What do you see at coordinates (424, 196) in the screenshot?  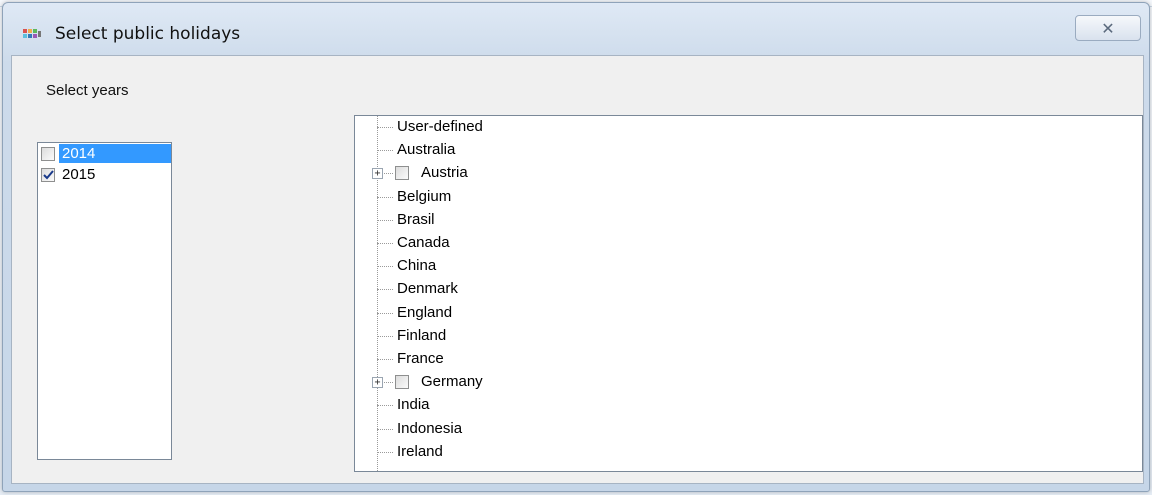 I see `tree-node-label: Belgium` at bounding box center [424, 196].